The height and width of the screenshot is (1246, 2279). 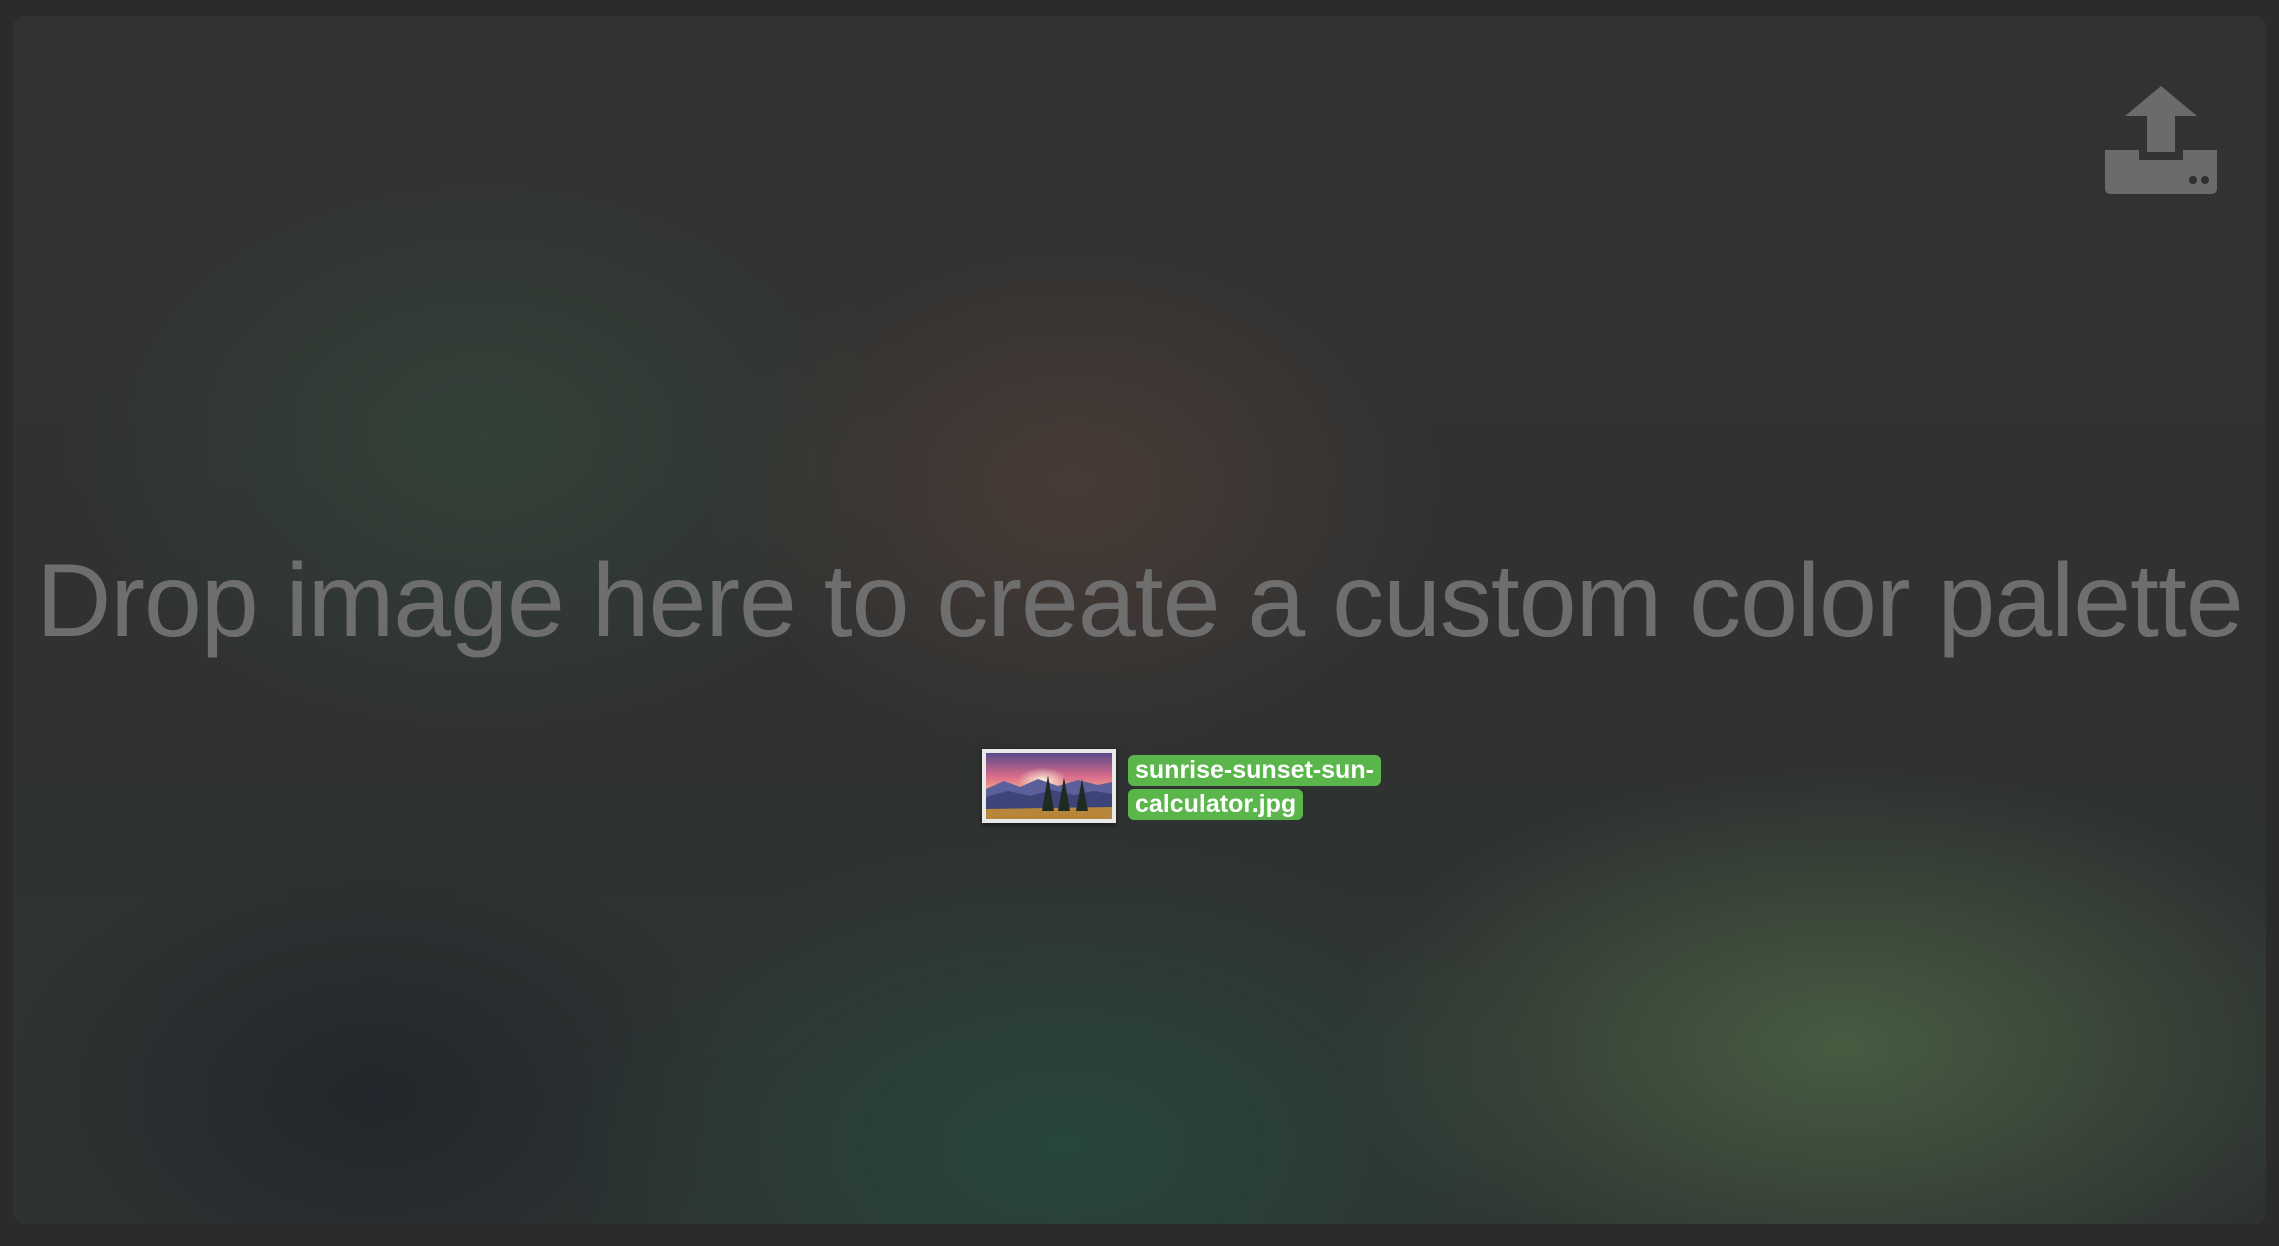 I want to click on upload-icon, so click(x=2161, y=140).